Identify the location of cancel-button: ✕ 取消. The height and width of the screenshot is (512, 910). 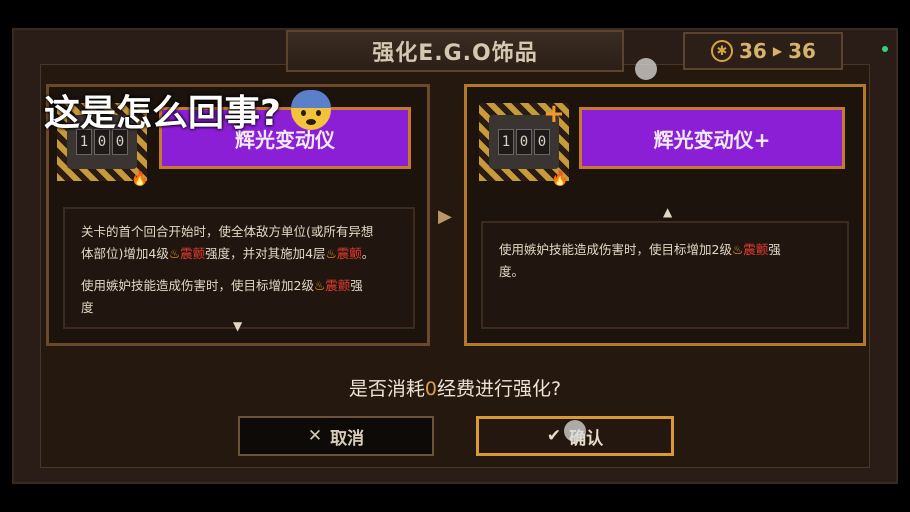
(336, 436).